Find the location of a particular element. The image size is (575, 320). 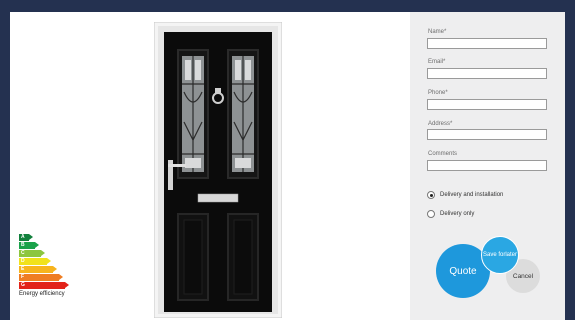

delivery-and-installation-radio is located at coordinates (431, 195).